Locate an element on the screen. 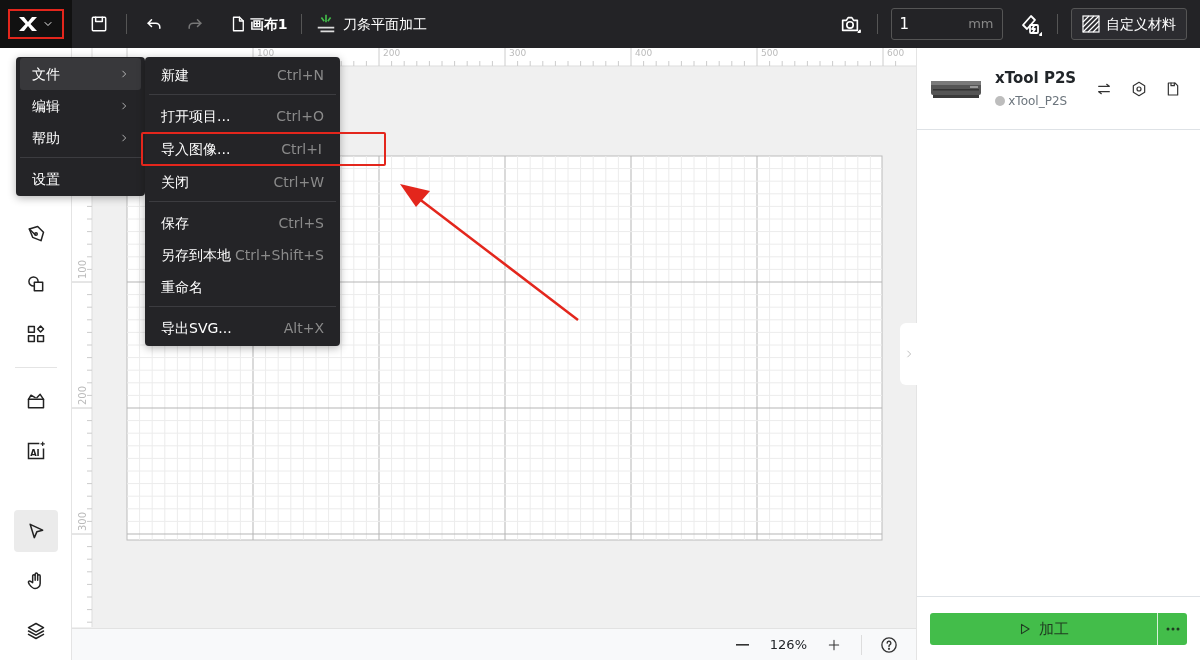 The width and height of the screenshot is (1200, 660). ruler-label: 400 is located at coordinates (644, 53).